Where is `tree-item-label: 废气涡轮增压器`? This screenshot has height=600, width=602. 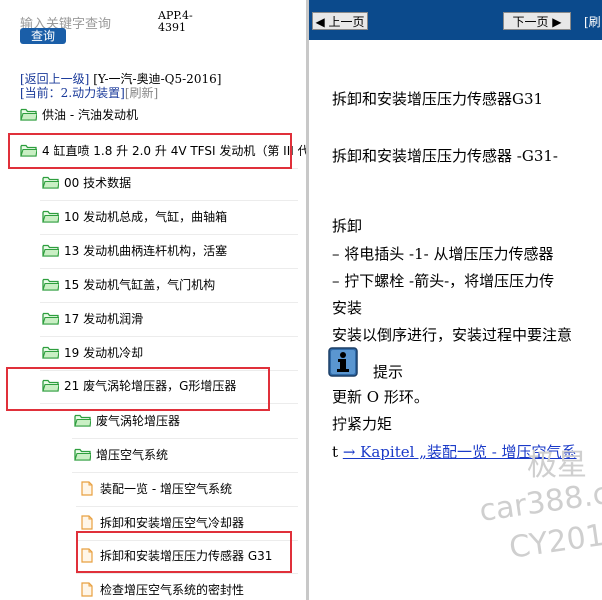 tree-item-label: 废气涡轮增压器 is located at coordinates (138, 421).